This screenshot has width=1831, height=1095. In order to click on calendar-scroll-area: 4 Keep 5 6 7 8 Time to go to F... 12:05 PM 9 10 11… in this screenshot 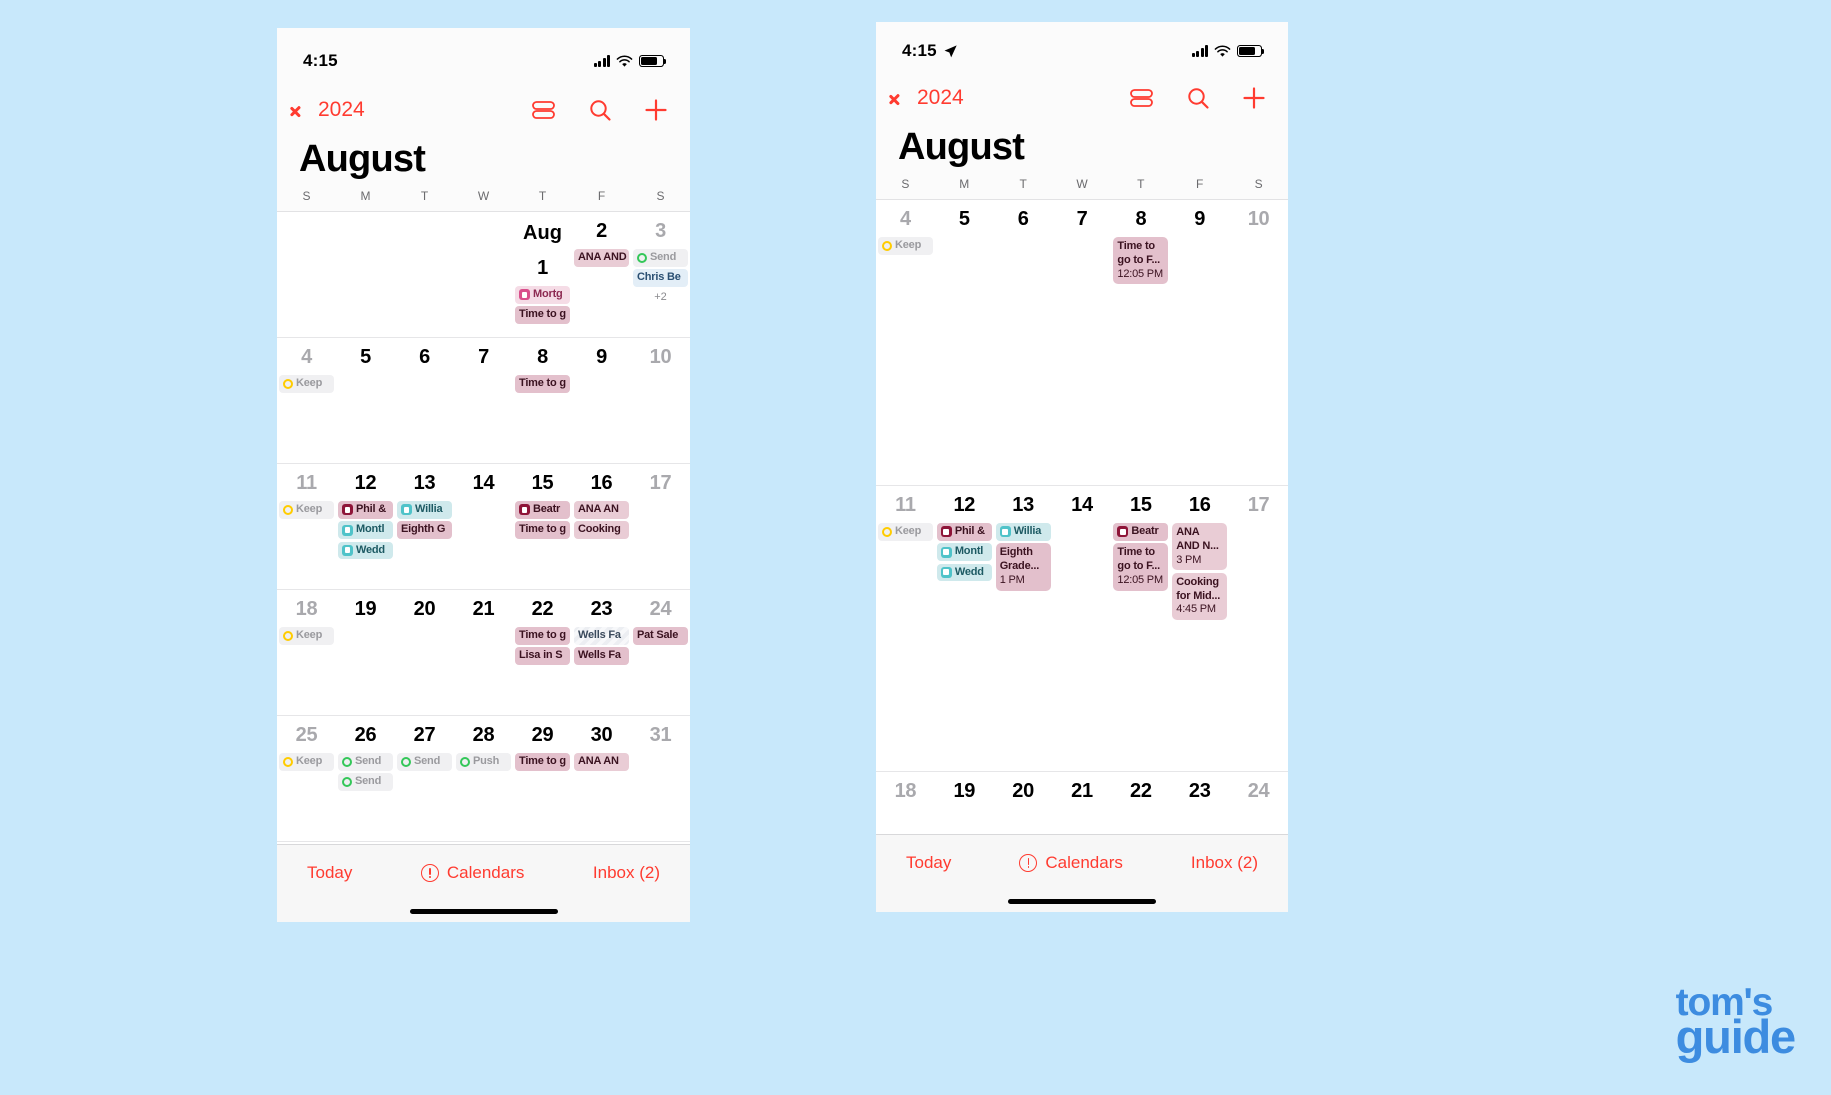, I will do `click(1082, 517)`.